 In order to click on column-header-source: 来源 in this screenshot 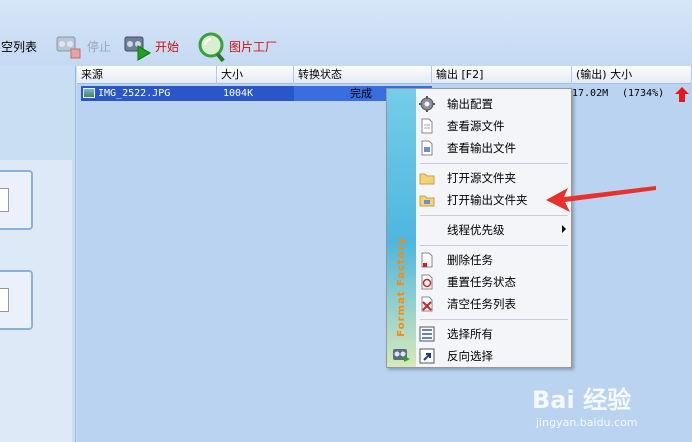, I will do `click(147, 75)`.